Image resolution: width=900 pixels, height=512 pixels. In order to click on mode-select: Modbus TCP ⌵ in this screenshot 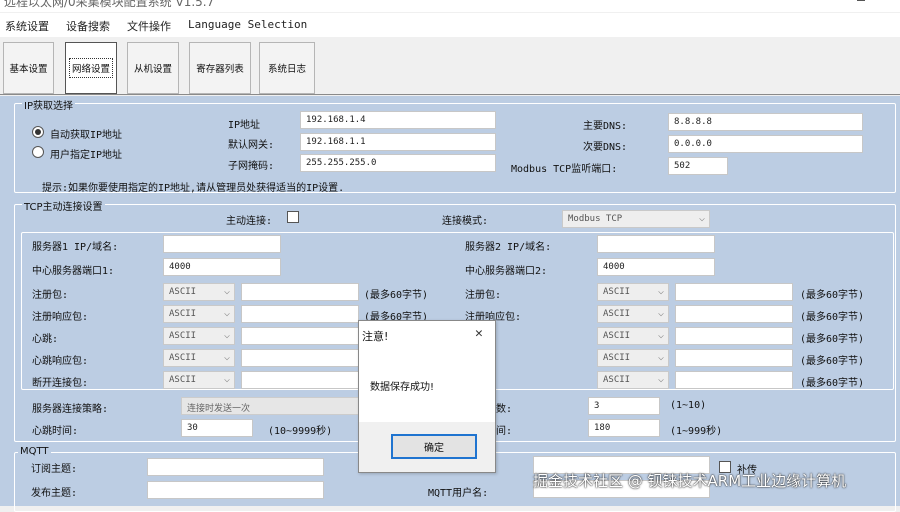, I will do `click(636, 219)`.